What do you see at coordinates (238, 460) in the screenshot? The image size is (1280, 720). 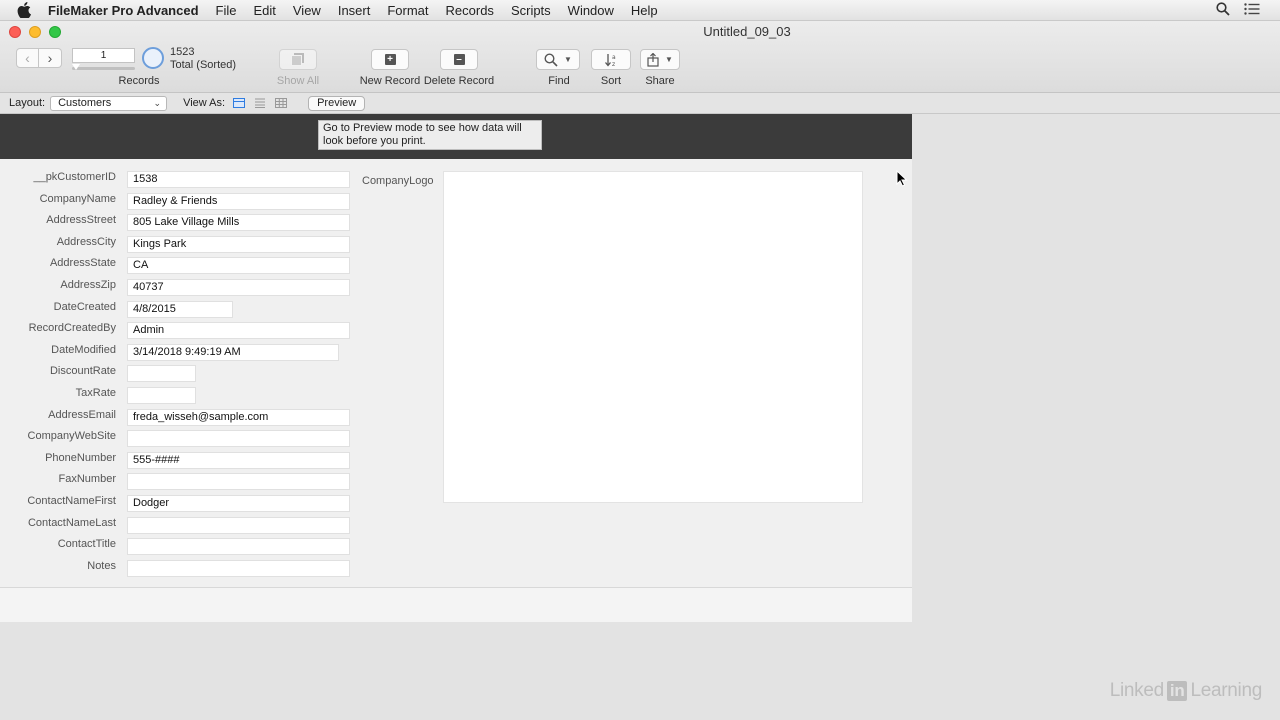 I see `phone-number-field: 555-####` at bounding box center [238, 460].